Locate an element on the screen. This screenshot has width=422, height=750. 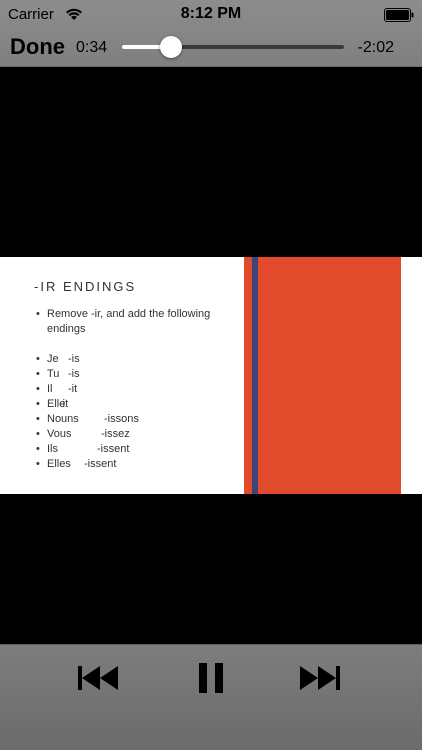
ending-item: • Elle -it is located at coordinates (136, 404).